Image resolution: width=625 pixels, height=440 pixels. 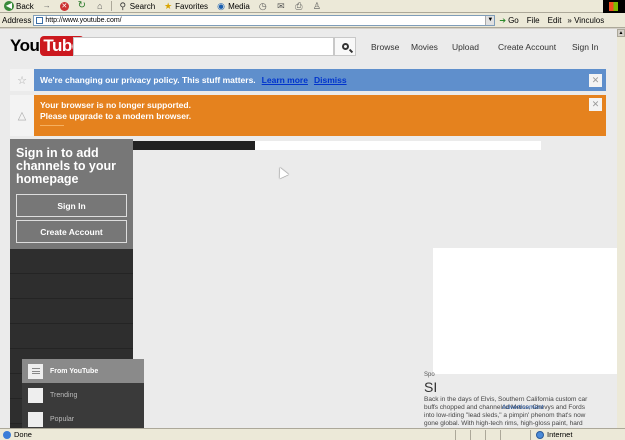 I want to click on address-label: Address, so click(x=17, y=20).